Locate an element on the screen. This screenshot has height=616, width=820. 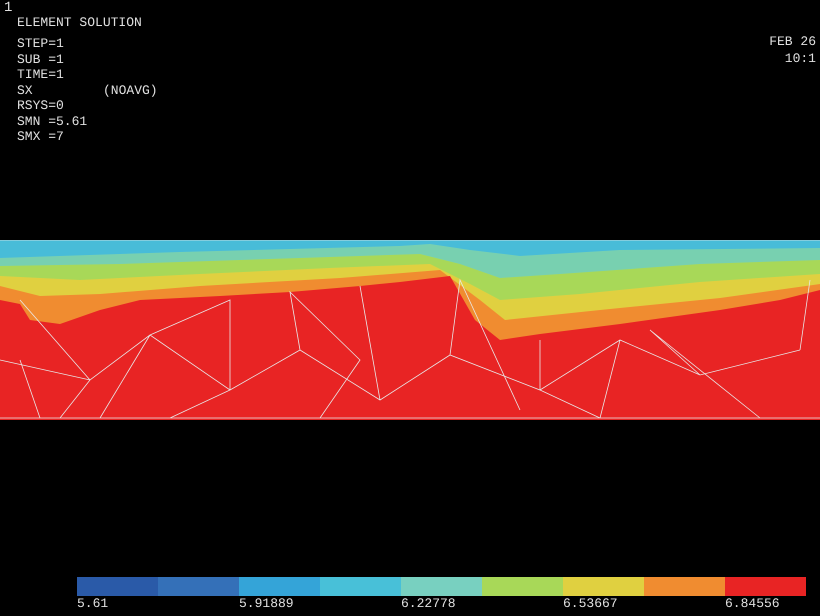
legend-value: 5.61 is located at coordinates (93, 604).